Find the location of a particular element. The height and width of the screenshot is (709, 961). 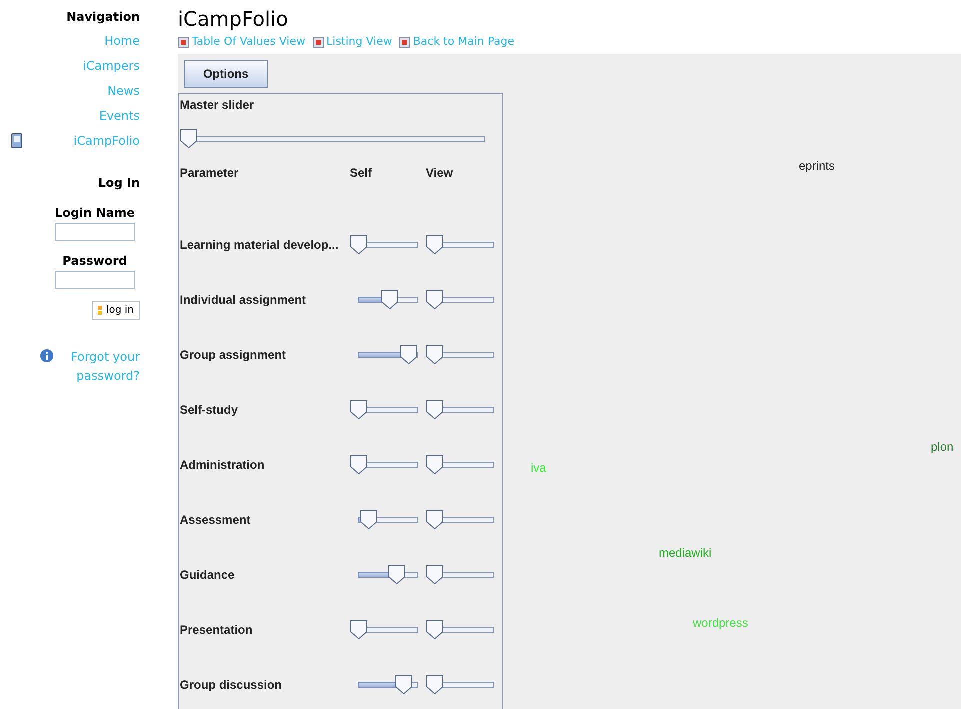

parameter-label: Presentation is located at coordinates (217, 630).